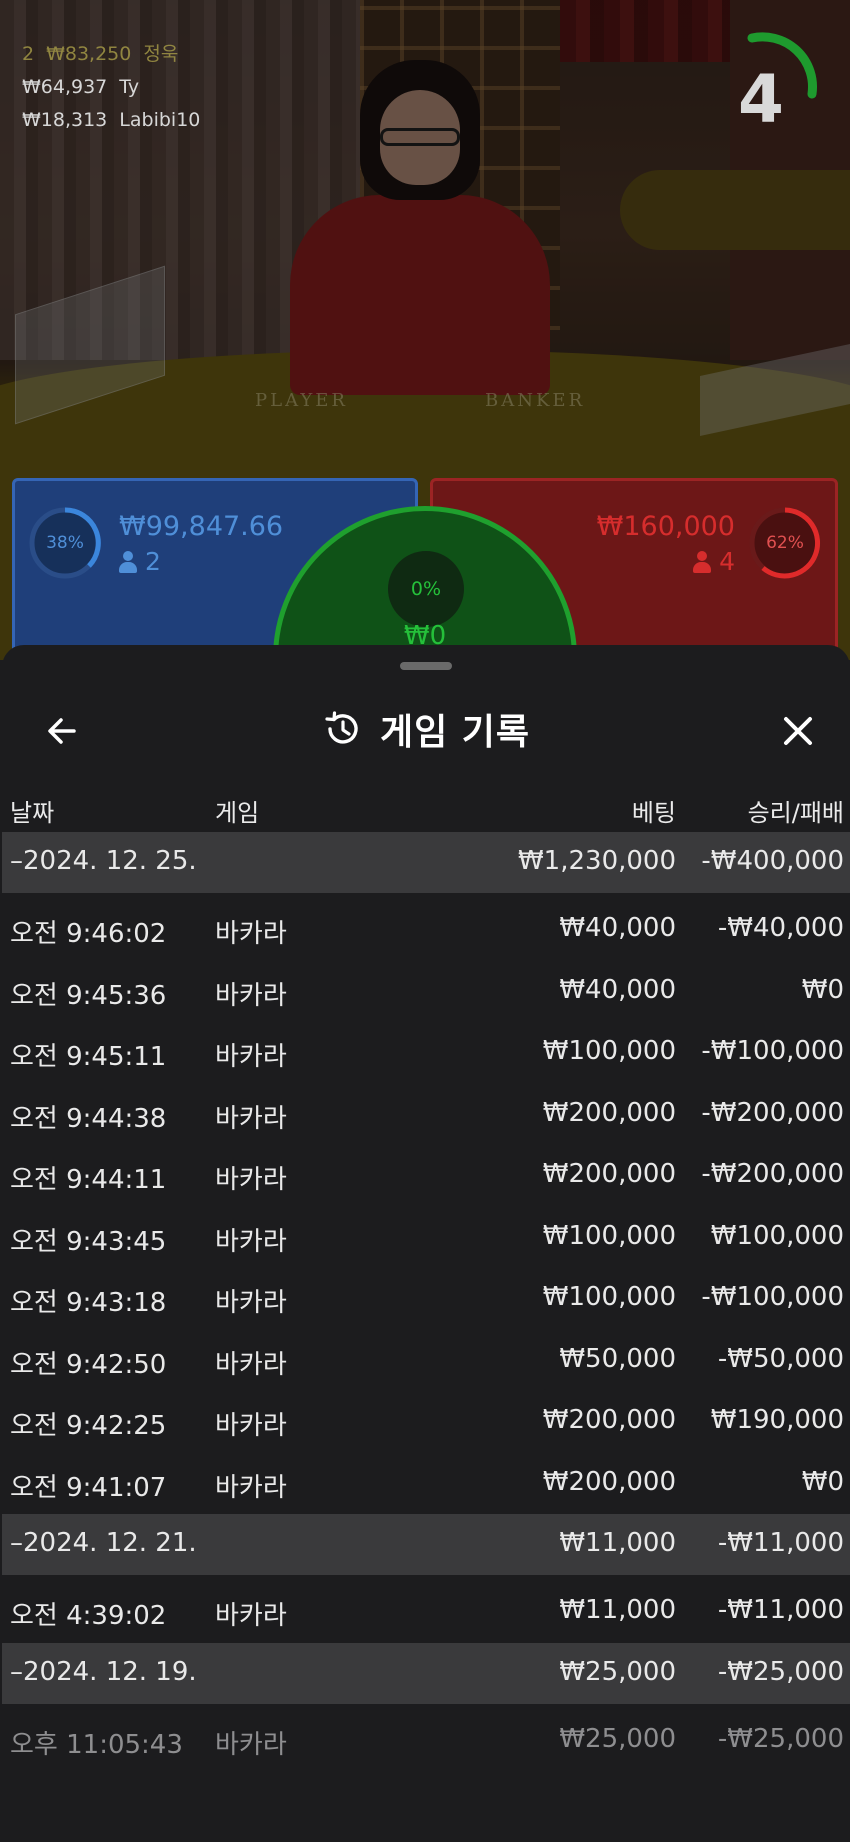 Image resolution: width=850 pixels, height=1842 pixels. I want to click on tie-percent: 0%, so click(426, 589).